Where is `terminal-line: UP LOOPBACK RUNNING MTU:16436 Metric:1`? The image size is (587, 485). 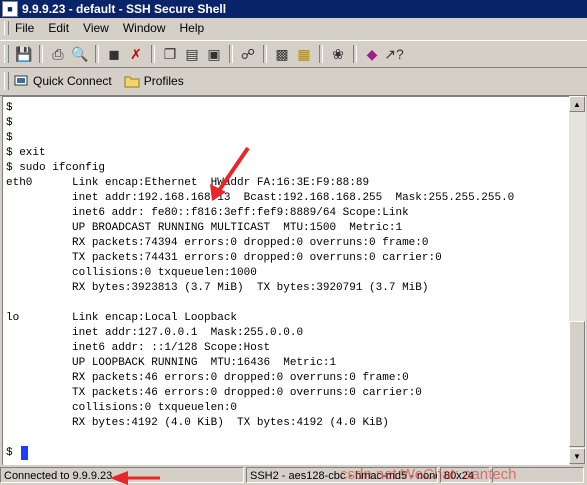
terminal-line: UP LOOPBACK RUNNING MTU:16436 Metric:1 is located at coordinates (171, 363).